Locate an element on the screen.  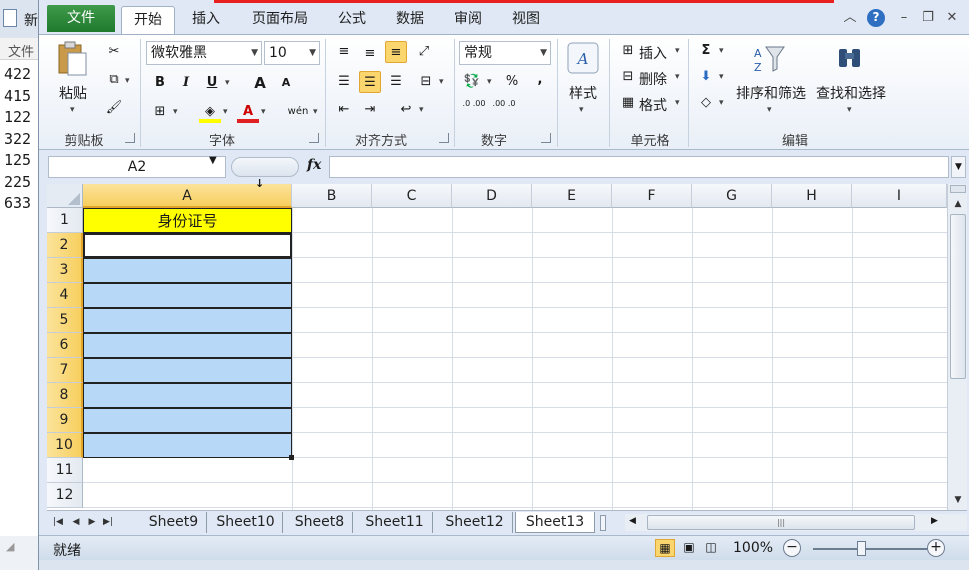
currency-icon: 💱 is located at coordinates (472, 82).